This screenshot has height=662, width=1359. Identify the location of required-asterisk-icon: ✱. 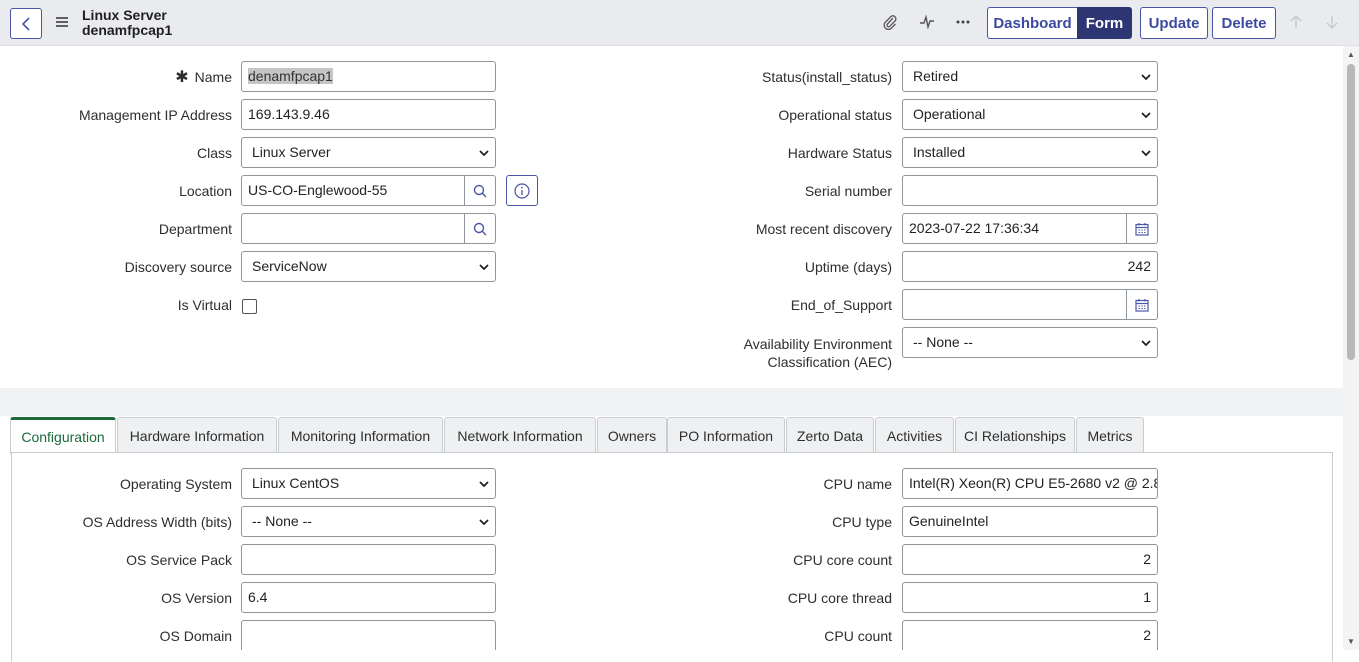
(182, 77).